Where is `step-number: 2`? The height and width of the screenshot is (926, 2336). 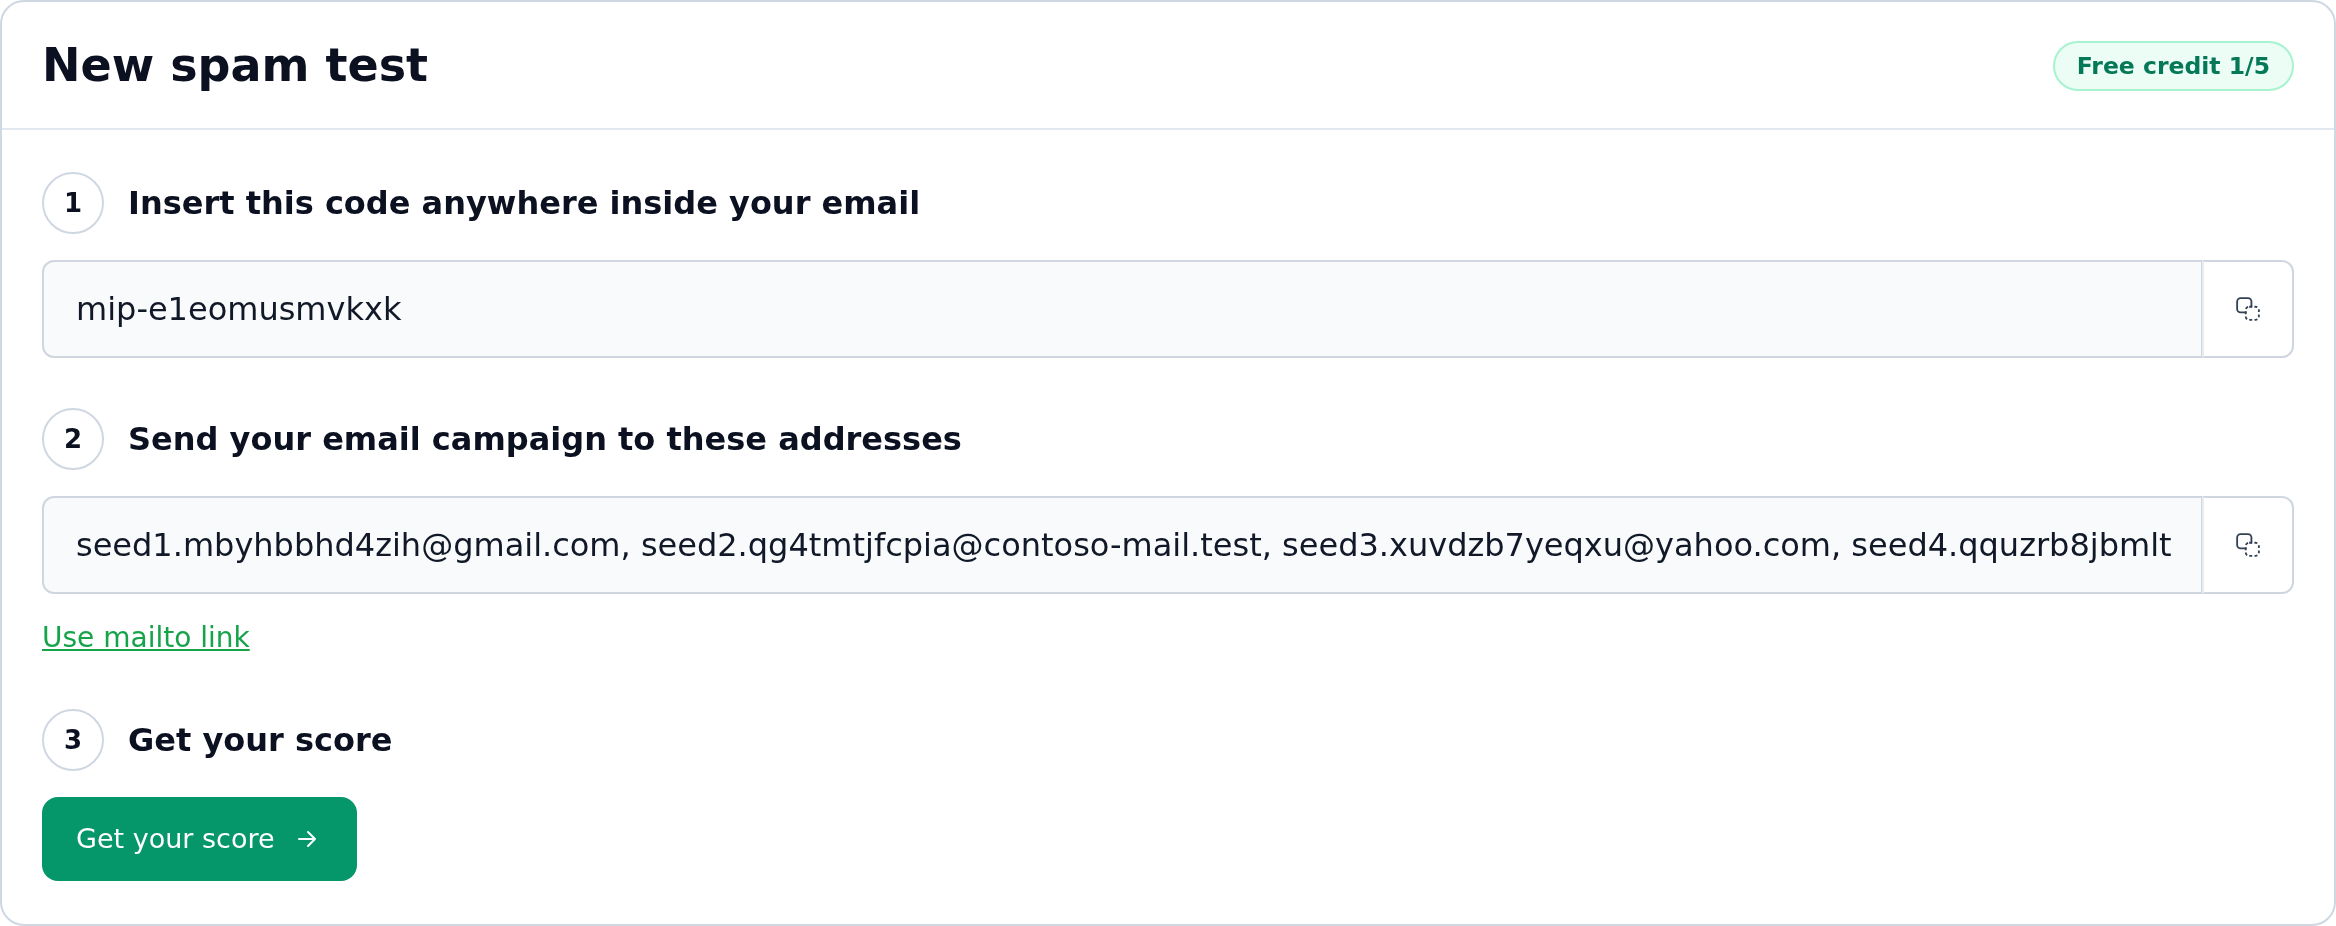 step-number: 2 is located at coordinates (73, 439).